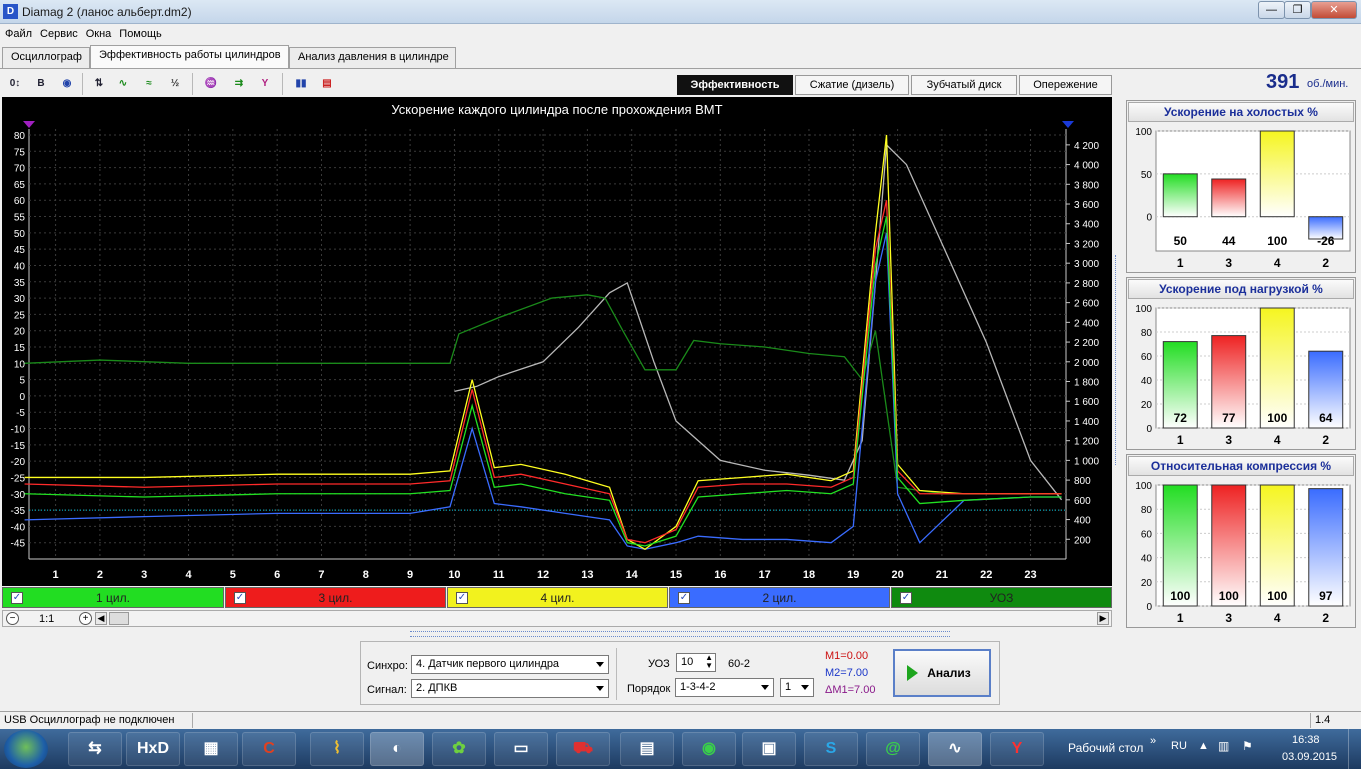 The width and height of the screenshot is (1361, 769). Describe the element at coordinates (95, 749) in the screenshot. I see `teamviewer-icon: ⇆` at that location.